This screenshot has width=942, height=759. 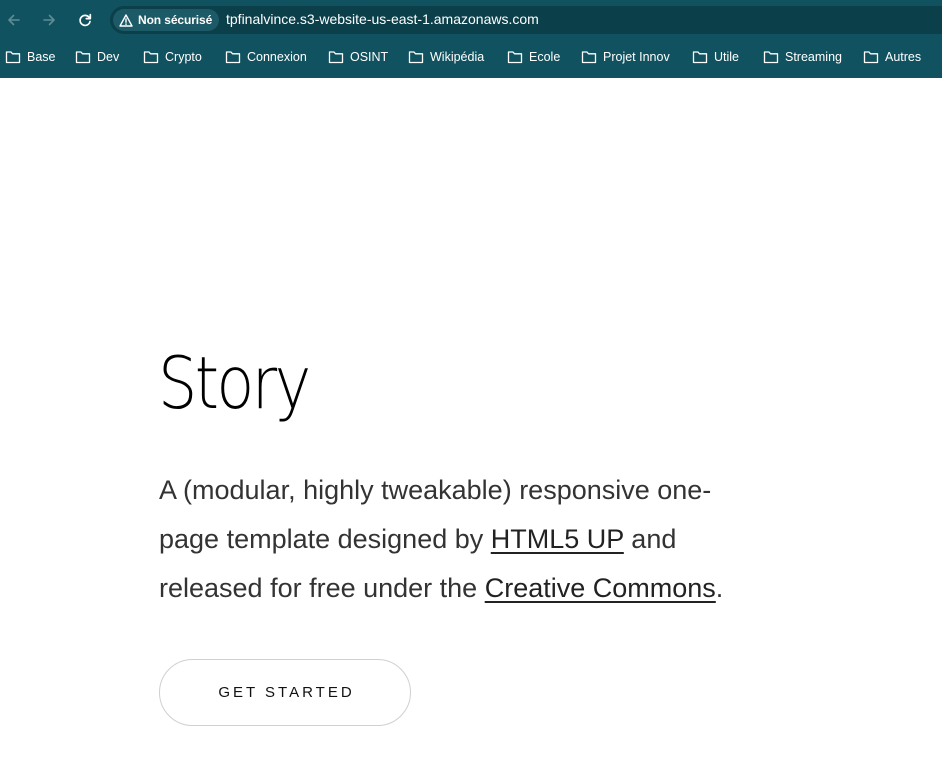 What do you see at coordinates (175, 20) in the screenshot?
I see `security-label: Non sécurisé` at bounding box center [175, 20].